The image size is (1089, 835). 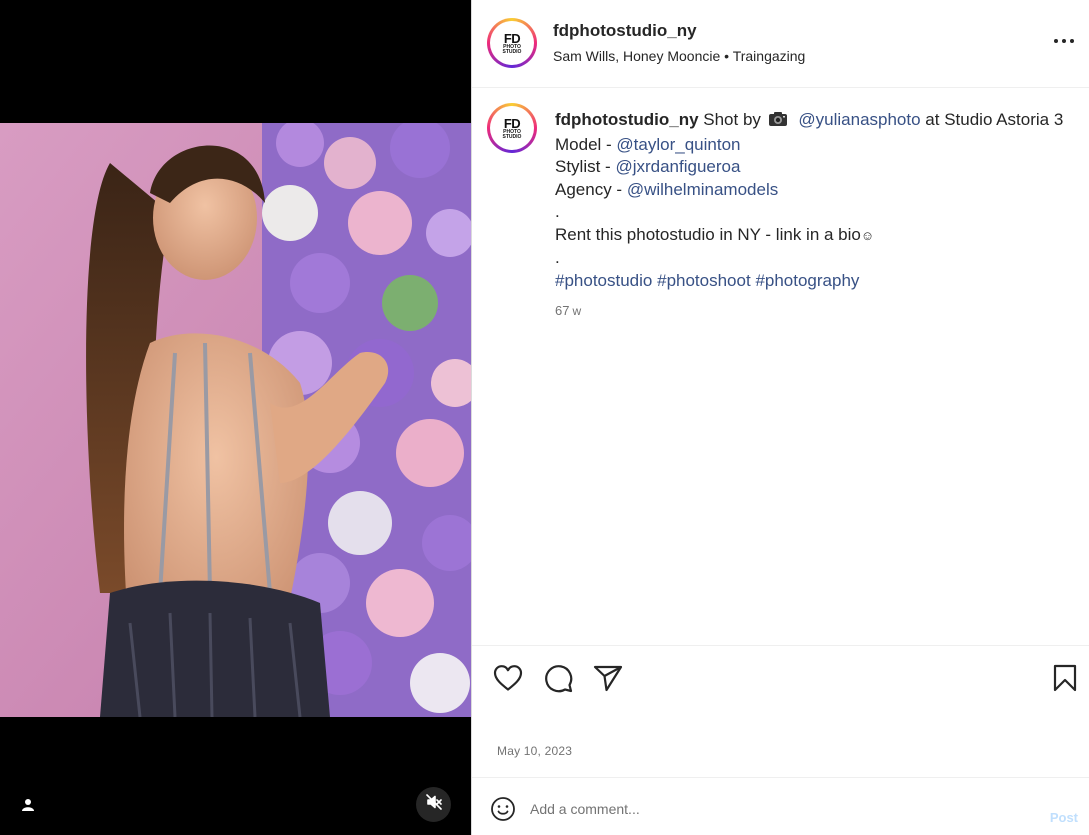 What do you see at coordinates (678, 144) in the screenshot?
I see `model-mention: @taylor_quinton` at bounding box center [678, 144].